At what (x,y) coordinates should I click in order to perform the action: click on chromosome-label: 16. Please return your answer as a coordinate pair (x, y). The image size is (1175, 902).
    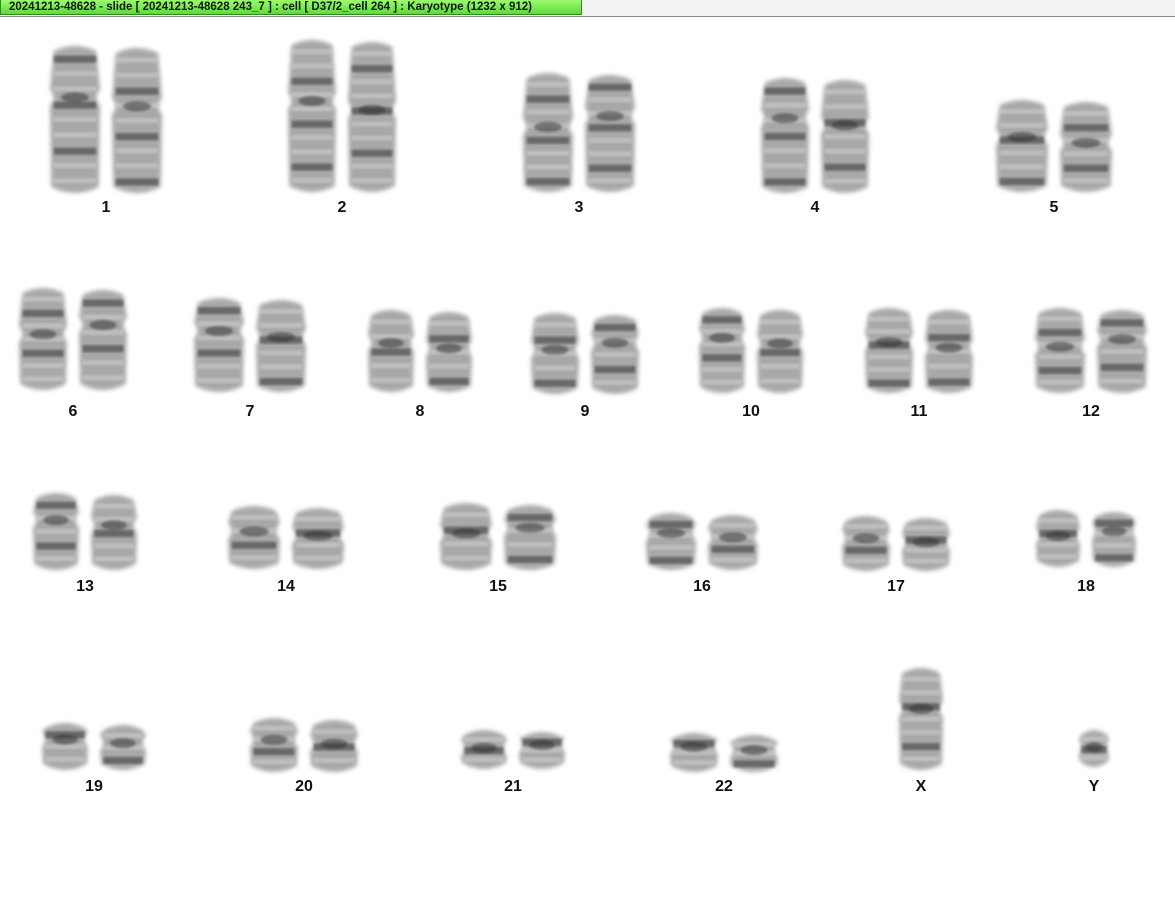
    Looking at the image, I should click on (702, 586).